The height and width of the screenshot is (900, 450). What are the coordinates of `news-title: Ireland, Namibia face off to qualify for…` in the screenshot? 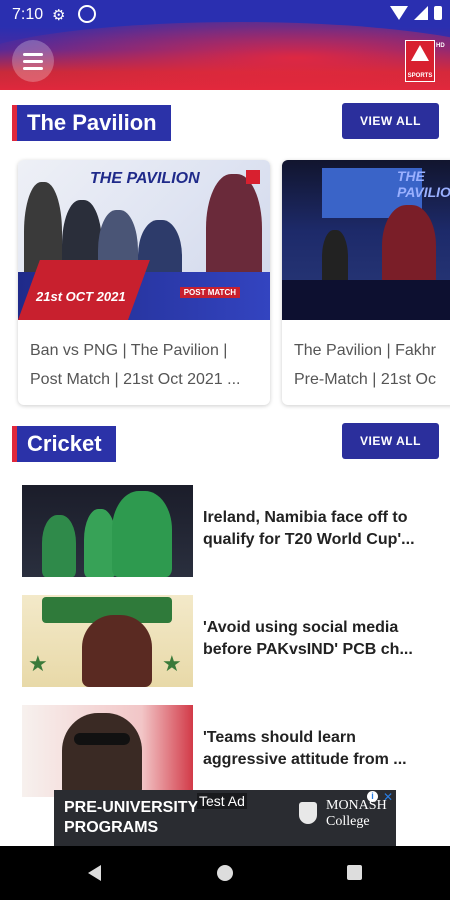 It's located at (309, 528).